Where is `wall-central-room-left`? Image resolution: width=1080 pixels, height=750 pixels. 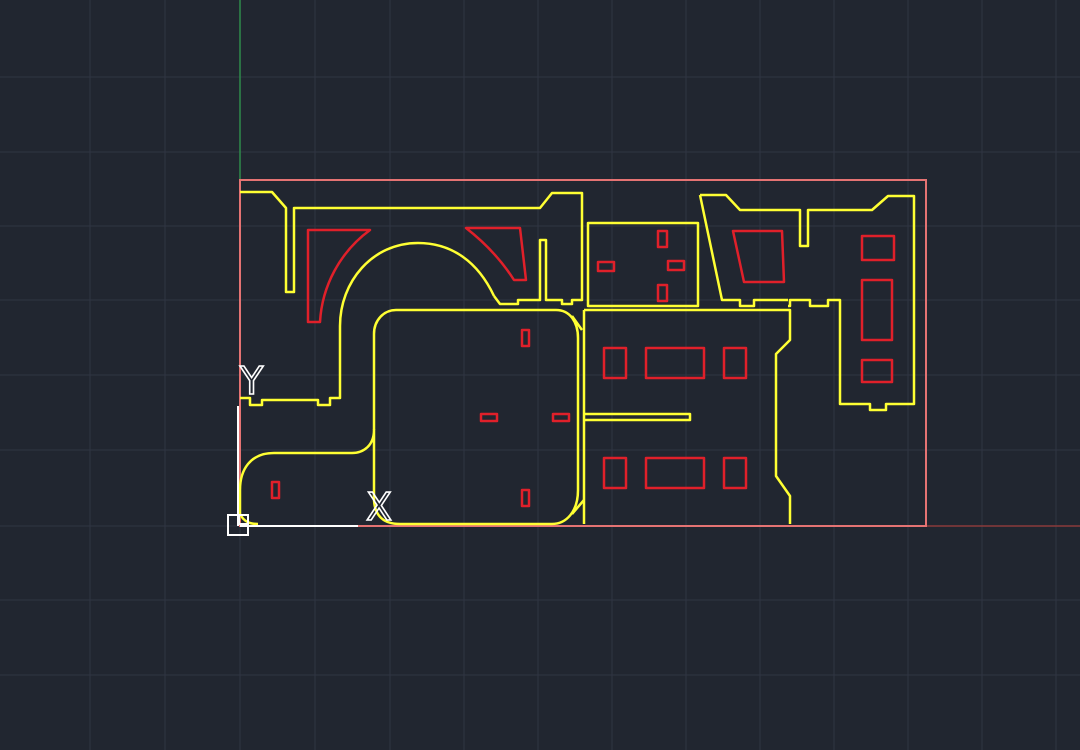 wall-central-room-left is located at coordinates (384, 369).